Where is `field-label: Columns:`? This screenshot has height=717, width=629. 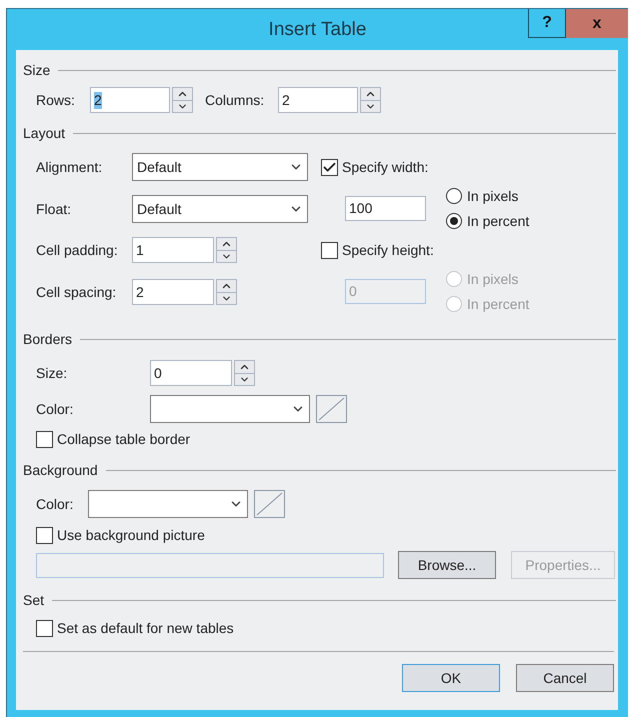 field-label: Columns: is located at coordinates (235, 100).